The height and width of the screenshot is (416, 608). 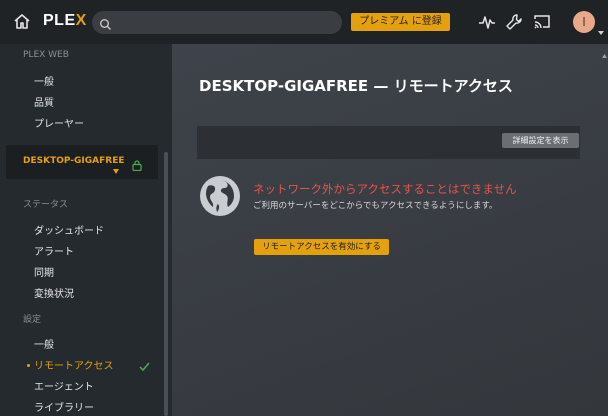 What do you see at coordinates (44, 271) in the screenshot?
I see `sidebar-item-sync: 同期` at bounding box center [44, 271].